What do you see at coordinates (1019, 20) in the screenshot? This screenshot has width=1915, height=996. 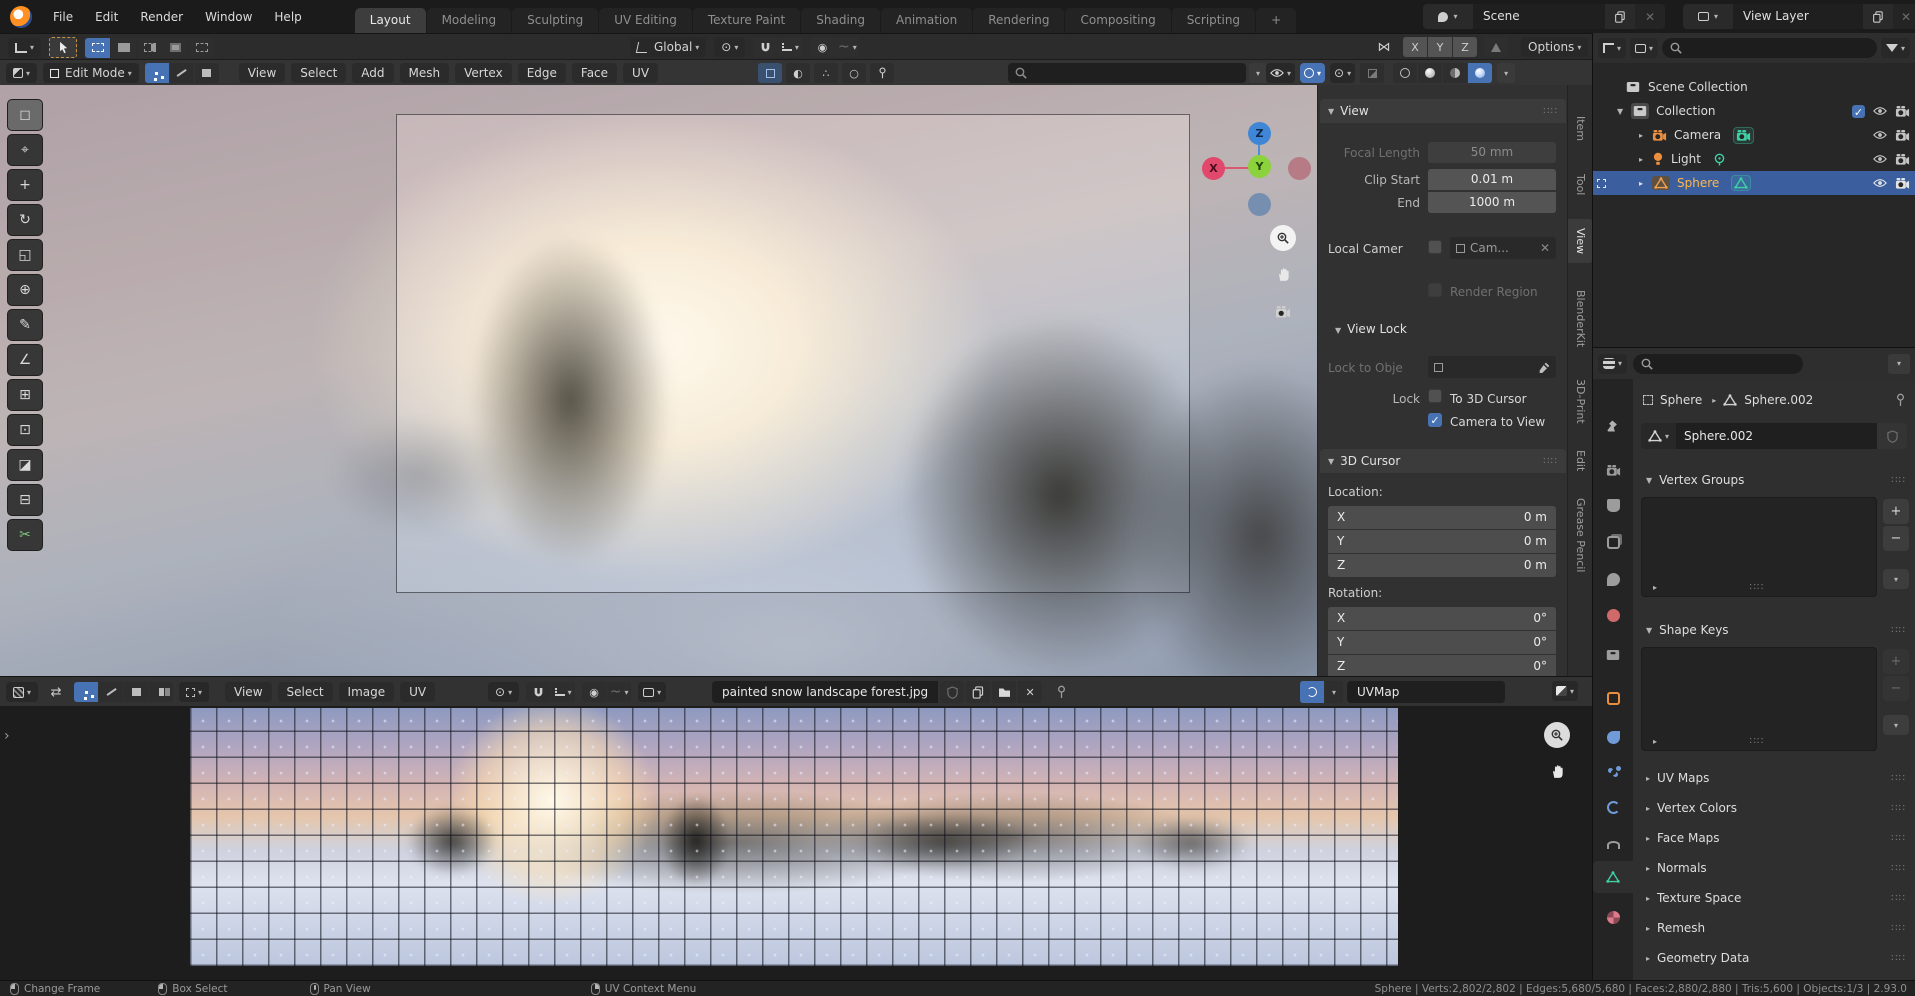 I see `tab-rendering: Rendering` at bounding box center [1019, 20].